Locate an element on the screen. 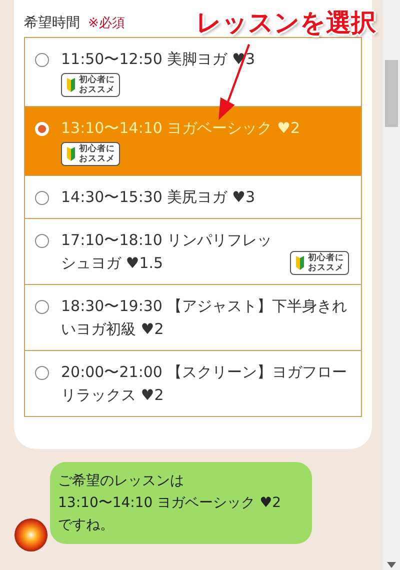 The height and width of the screenshot is (570, 400). scrollbar is located at coordinates (391, 285).